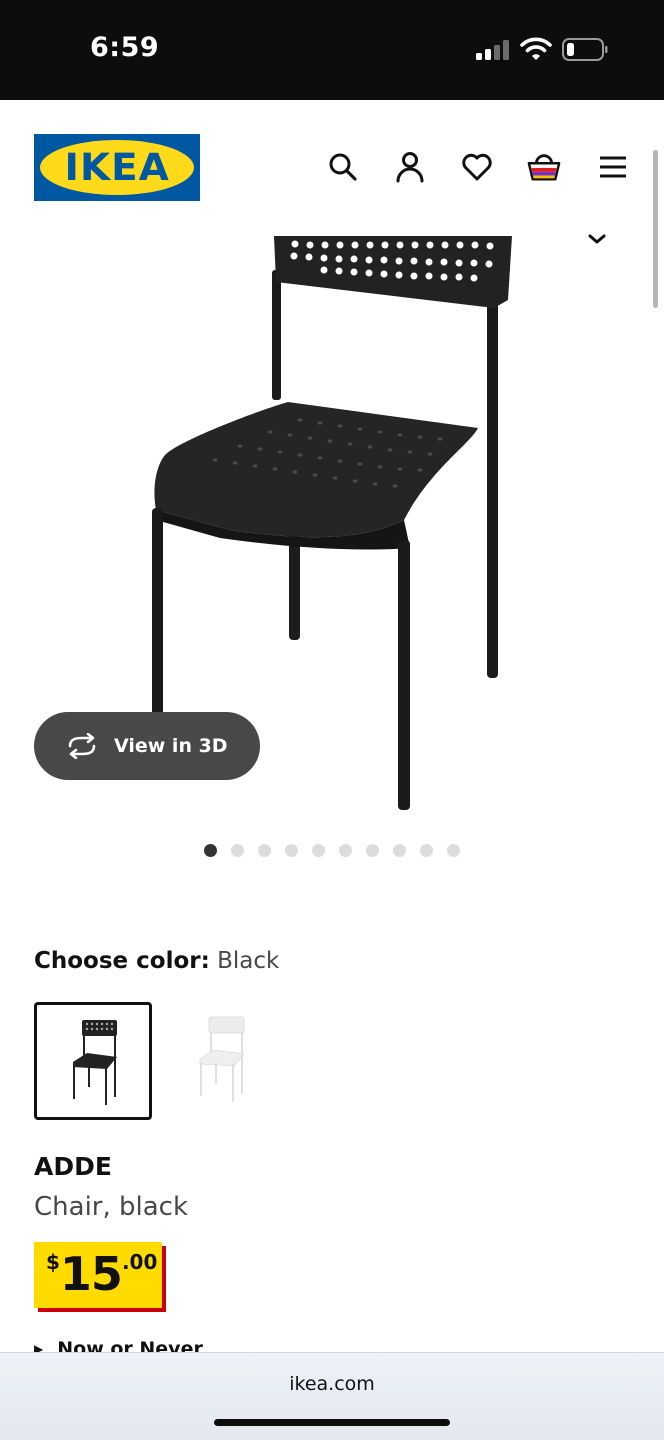  What do you see at coordinates (332, 851) in the screenshot?
I see `gallery-pagination` at bounding box center [332, 851].